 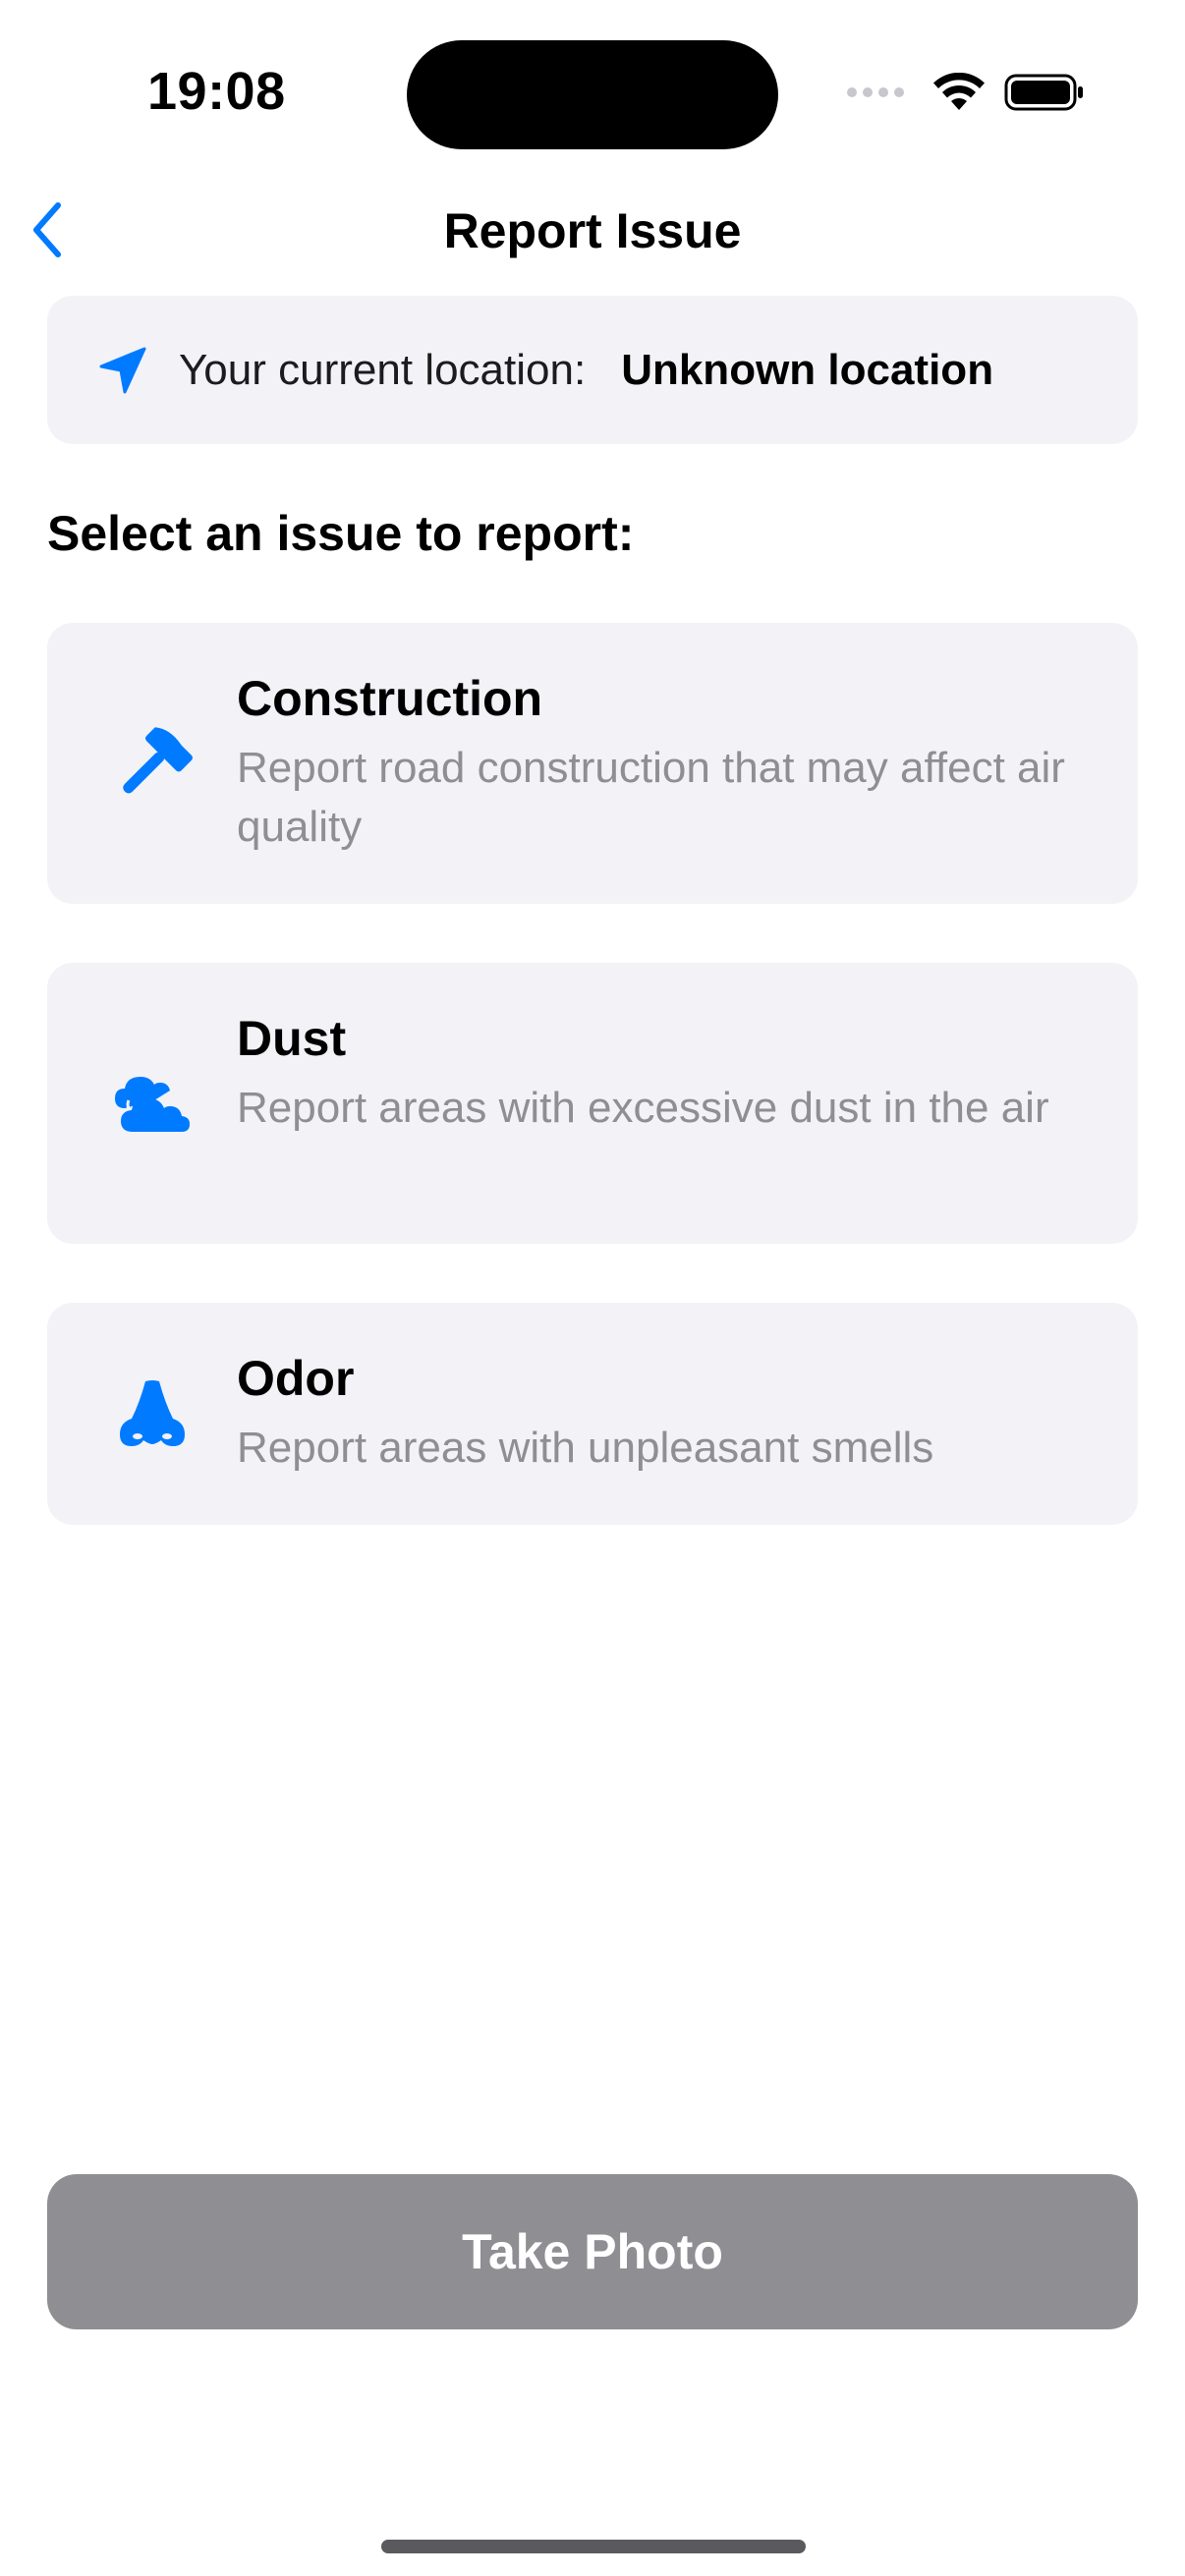 What do you see at coordinates (592, 1414) in the screenshot?
I see `issue-card-odor: Odor Report areas with unpleasant smells` at bounding box center [592, 1414].